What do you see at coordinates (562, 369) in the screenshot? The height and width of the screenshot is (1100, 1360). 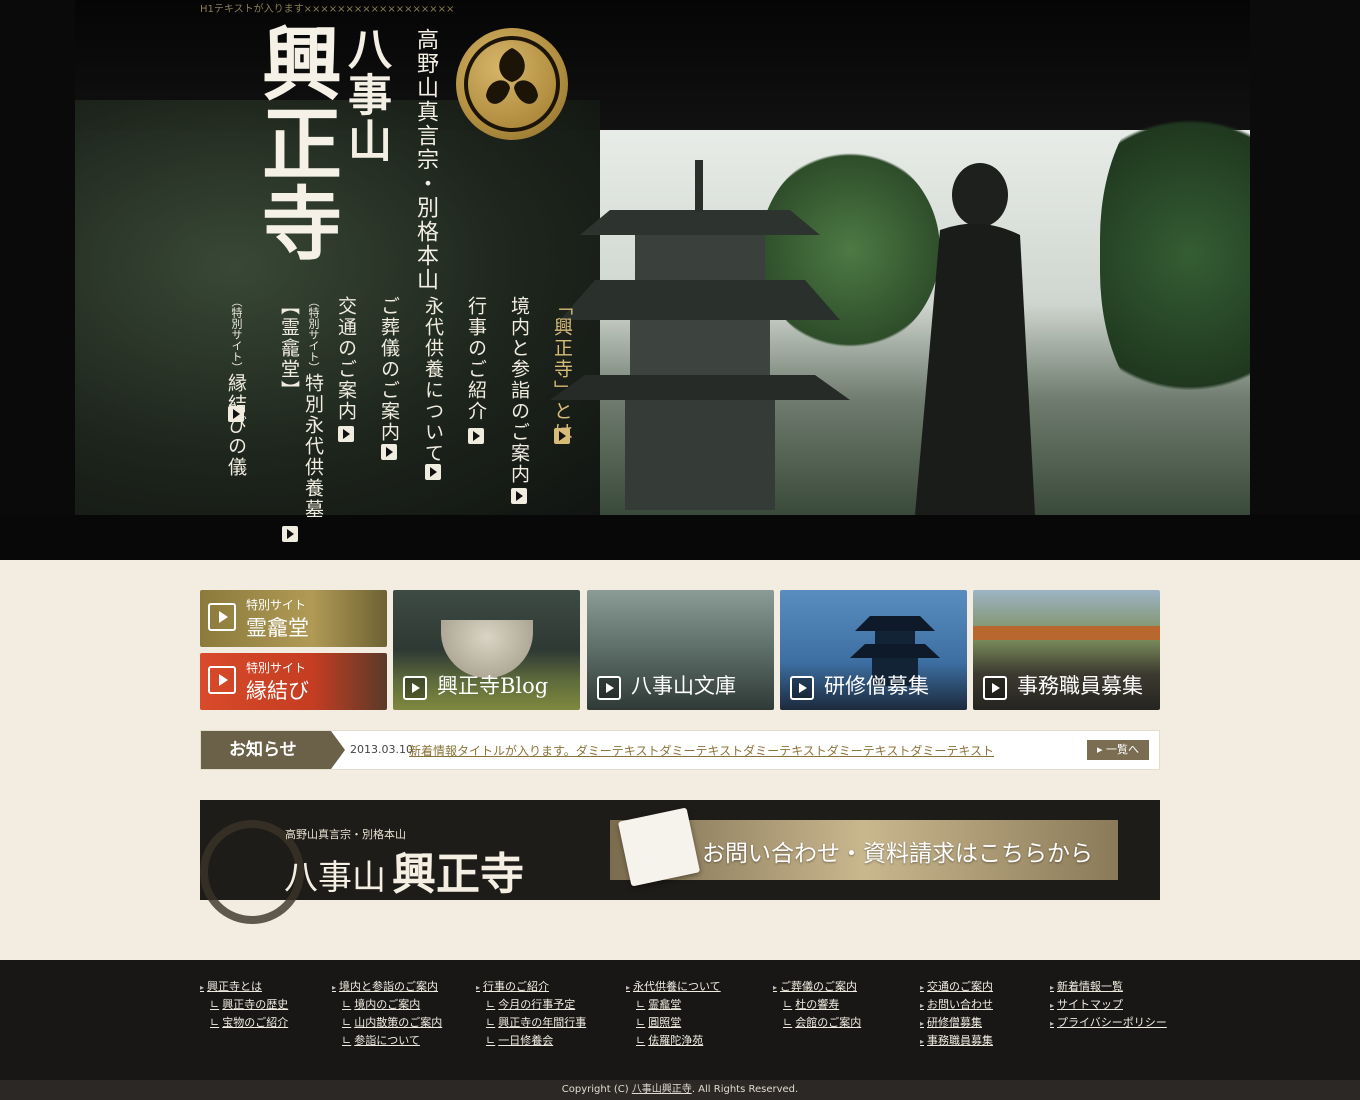 I see `nav-about: 「興正寺」とは` at bounding box center [562, 369].